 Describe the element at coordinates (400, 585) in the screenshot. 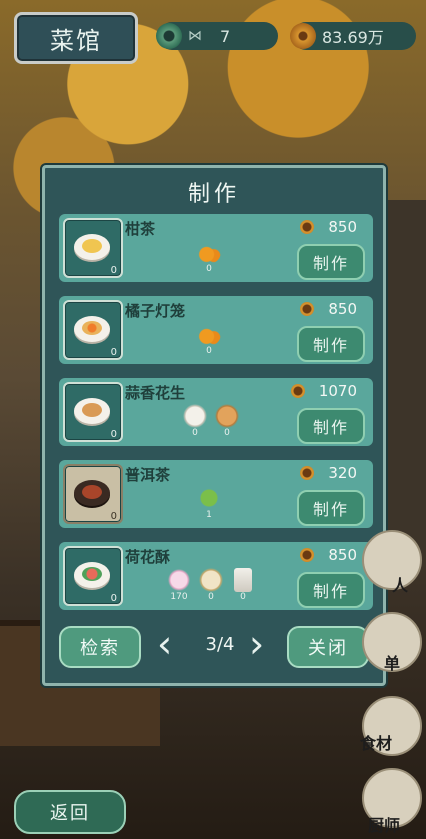

I see `person-label: 人` at that location.